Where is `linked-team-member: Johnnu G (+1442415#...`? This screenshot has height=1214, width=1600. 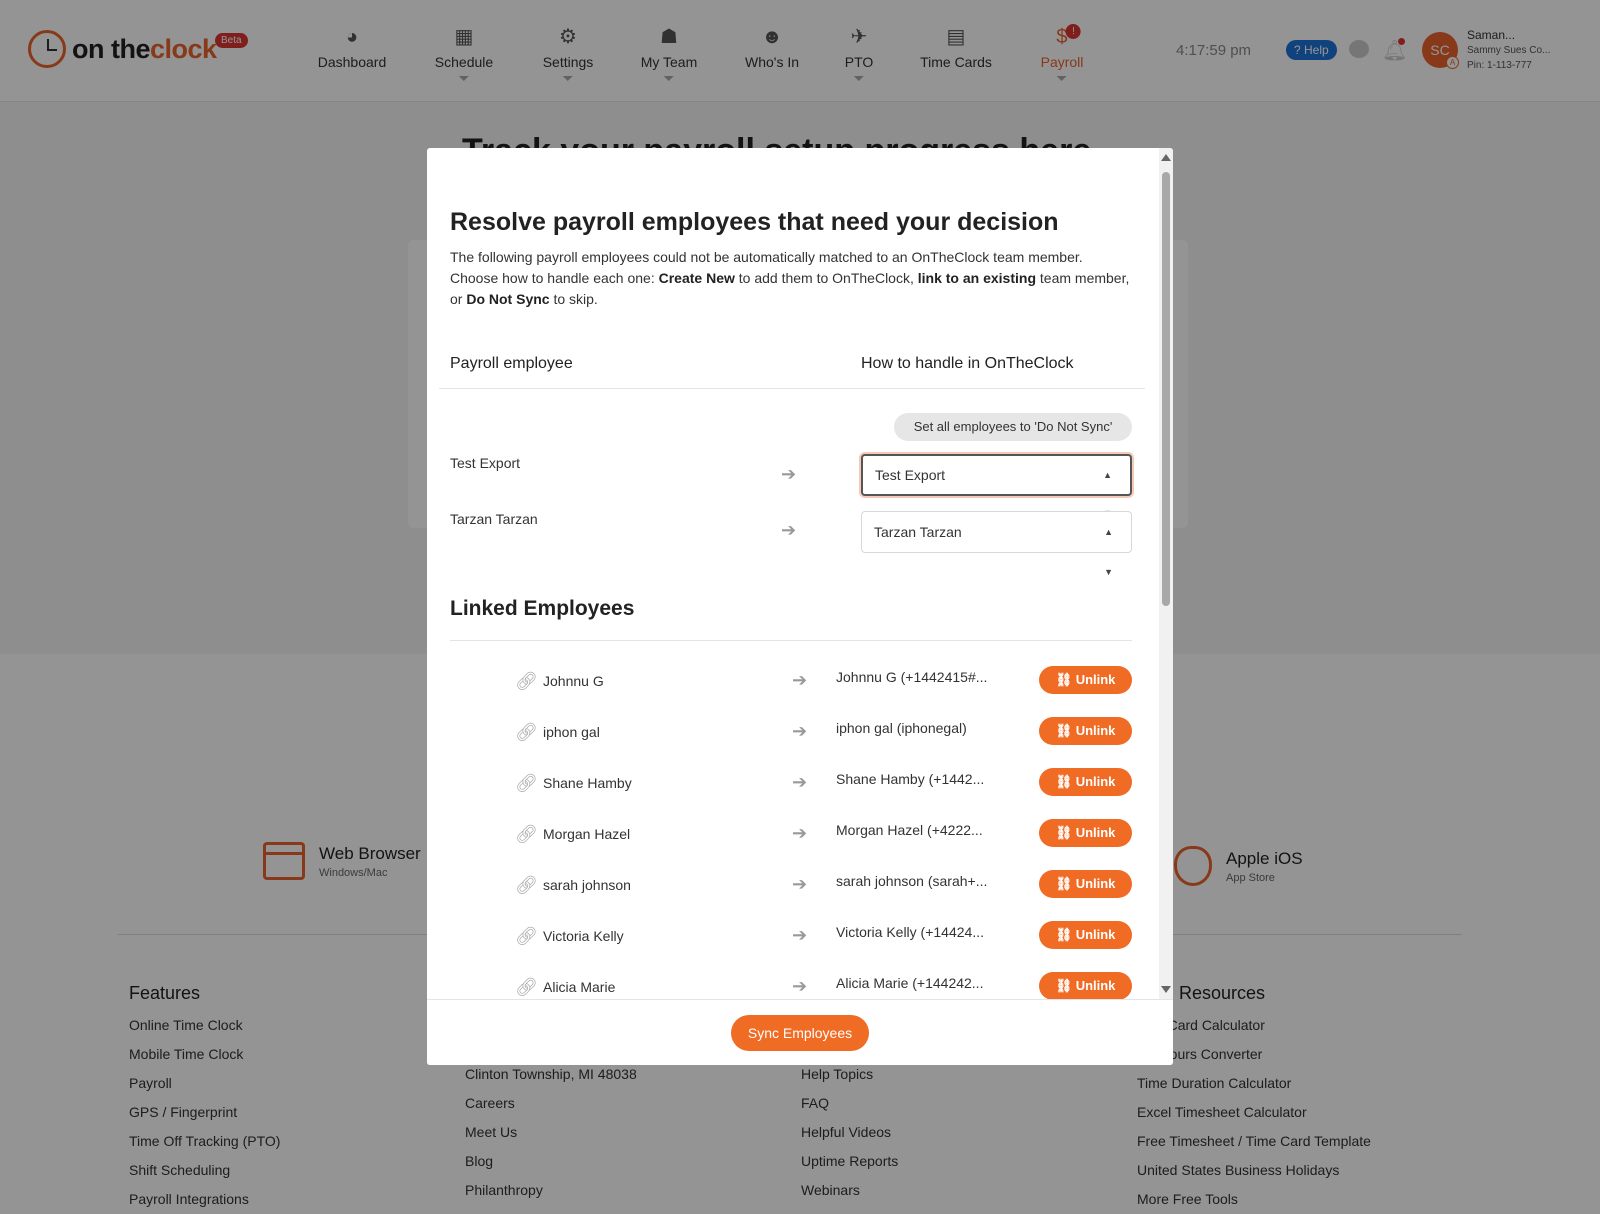 linked-team-member: Johnnu G (+1442415#... is located at coordinates (912, 677).